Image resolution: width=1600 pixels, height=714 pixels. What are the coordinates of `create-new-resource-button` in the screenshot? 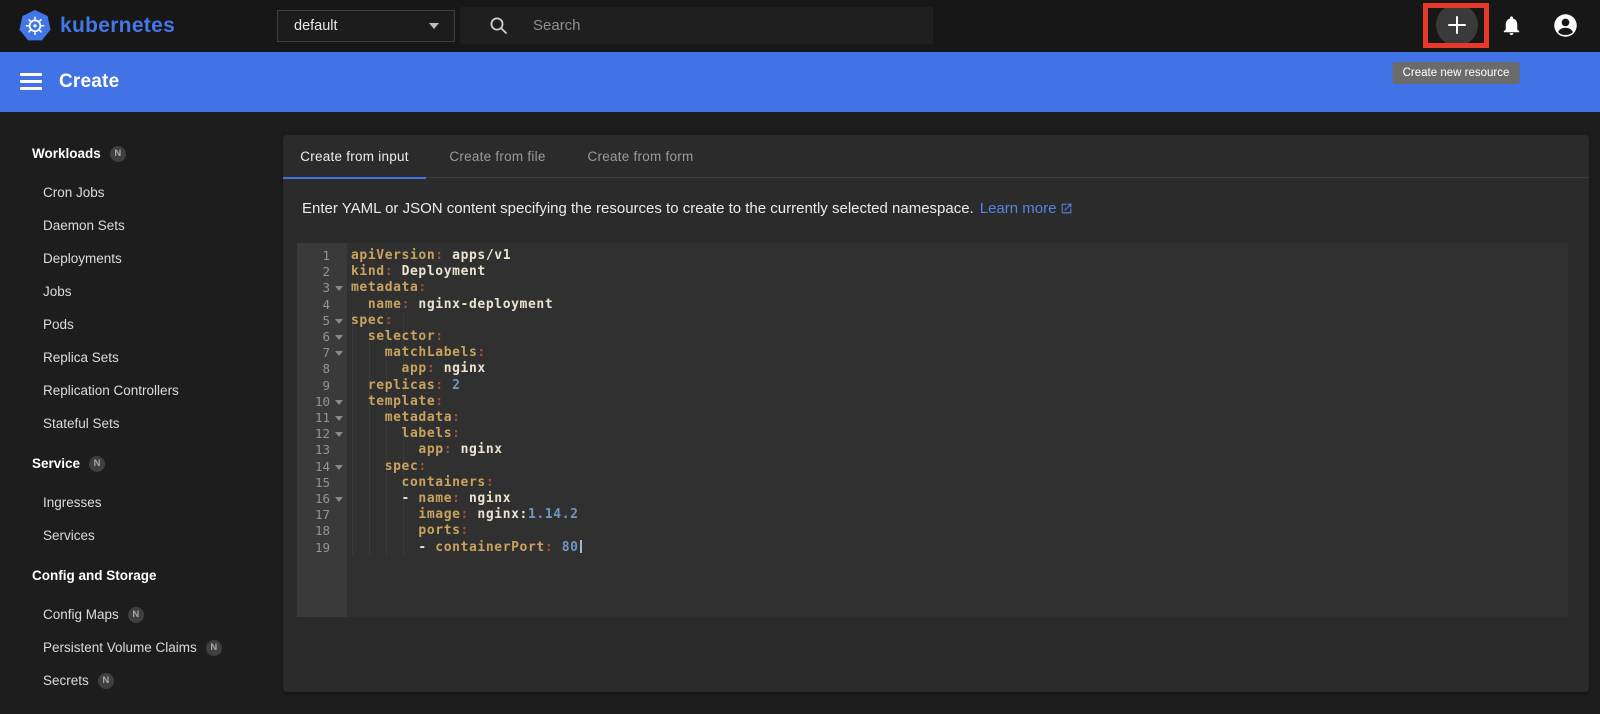 It's located at (1457, 25).